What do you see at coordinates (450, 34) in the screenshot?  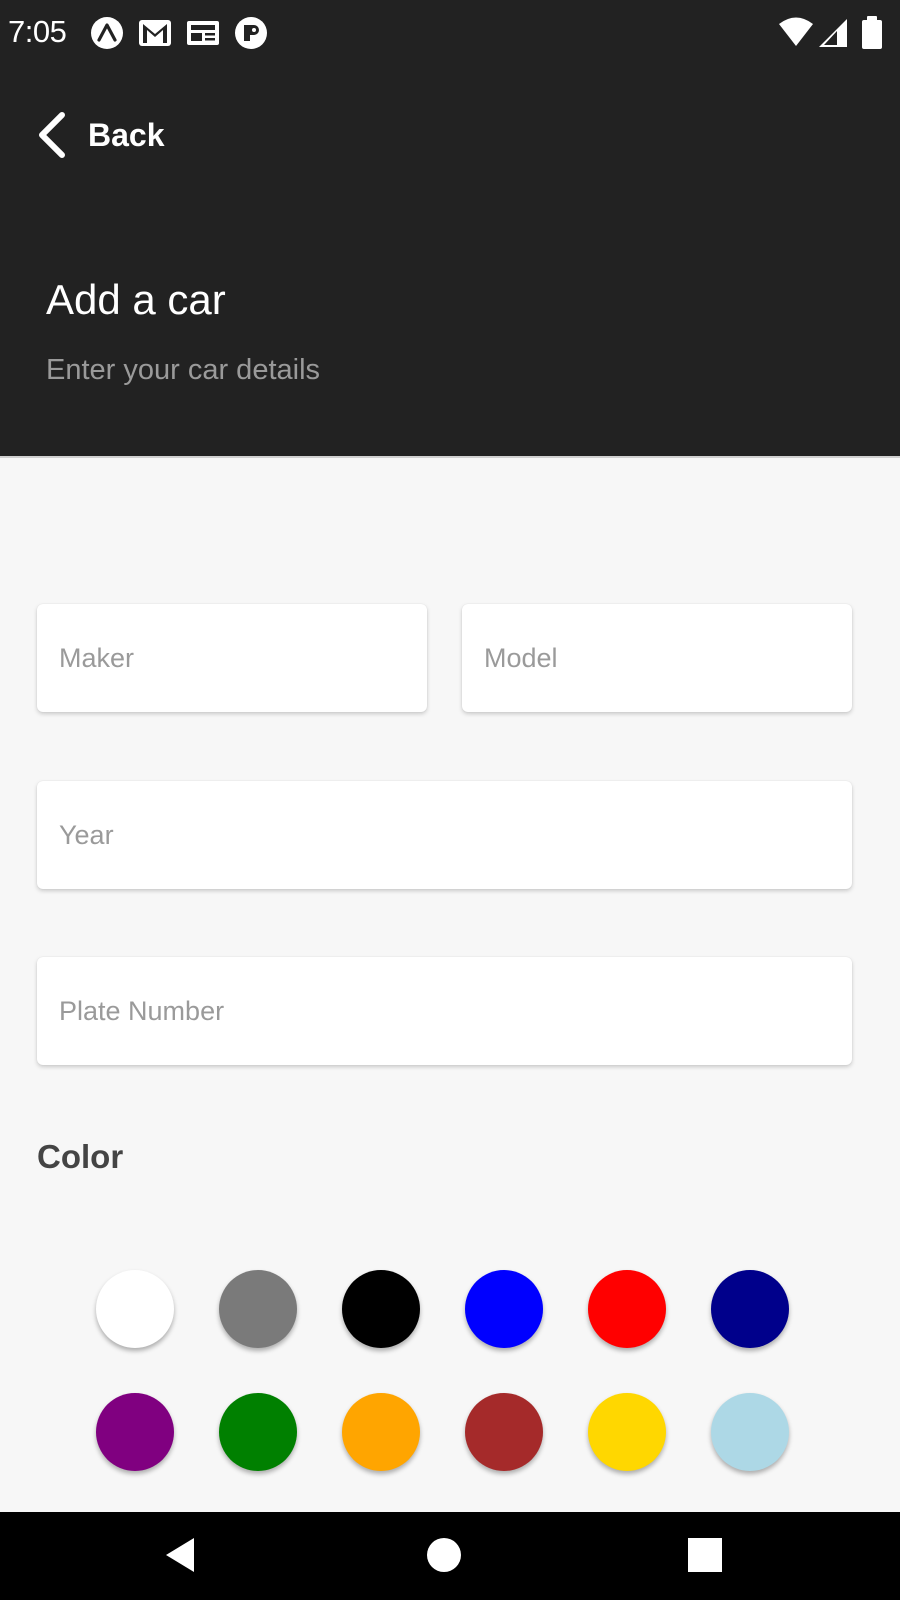 I see `status-bar: 7:05` at bounding box center [450, 34].